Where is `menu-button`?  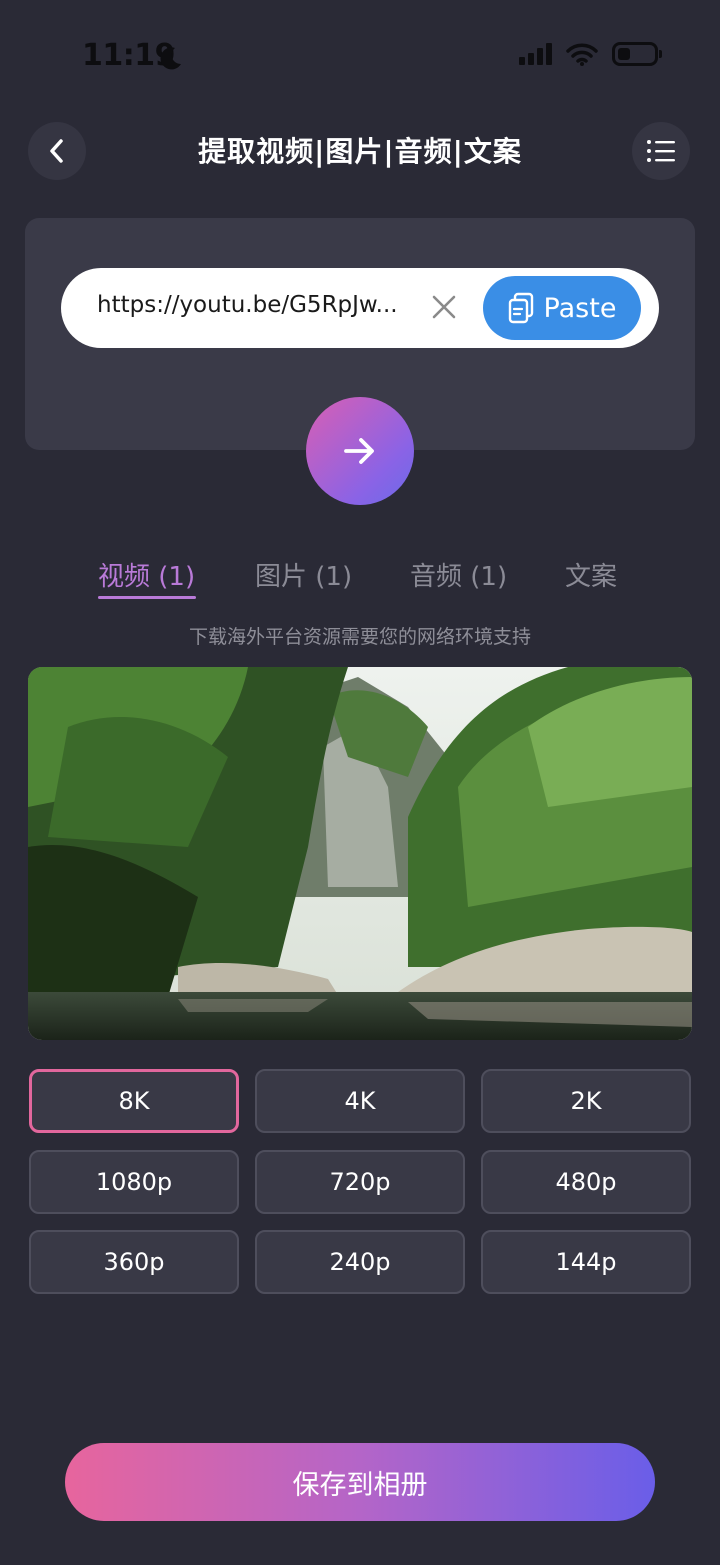
menu-button is located at coordinates (661, 151).